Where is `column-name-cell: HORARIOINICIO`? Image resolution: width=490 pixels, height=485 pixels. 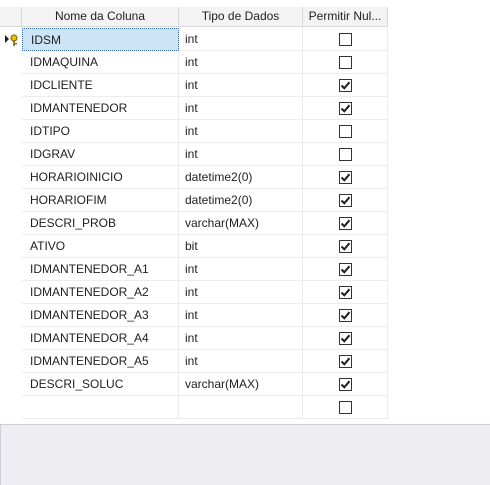 column-name-cell: HORARIOINICIO is located at coordinates (100, 177).